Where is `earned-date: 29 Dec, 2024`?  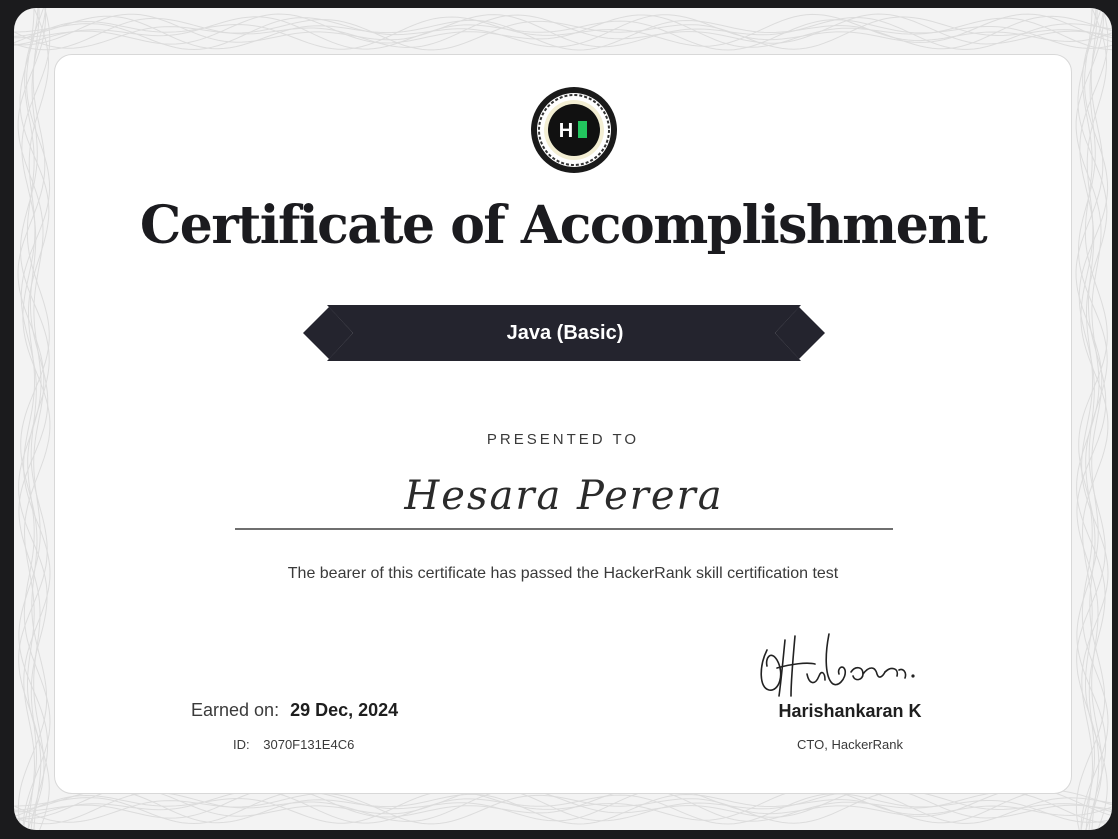
earned-date: 29 Dec, 2024 is located at coordinates (344, 710).